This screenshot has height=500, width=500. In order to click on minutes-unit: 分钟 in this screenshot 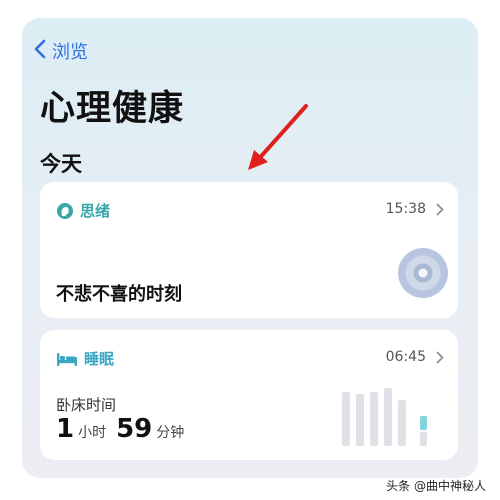, I will do `click(170, 433)`.